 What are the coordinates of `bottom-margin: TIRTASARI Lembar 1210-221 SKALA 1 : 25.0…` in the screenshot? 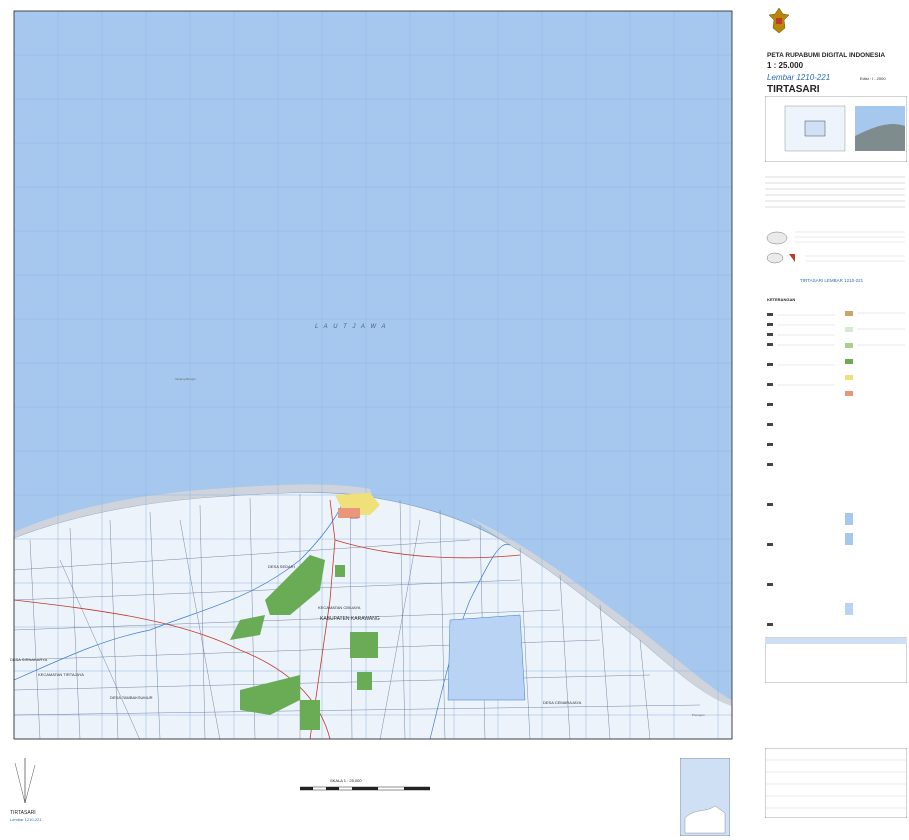 It's located at (370, 794).